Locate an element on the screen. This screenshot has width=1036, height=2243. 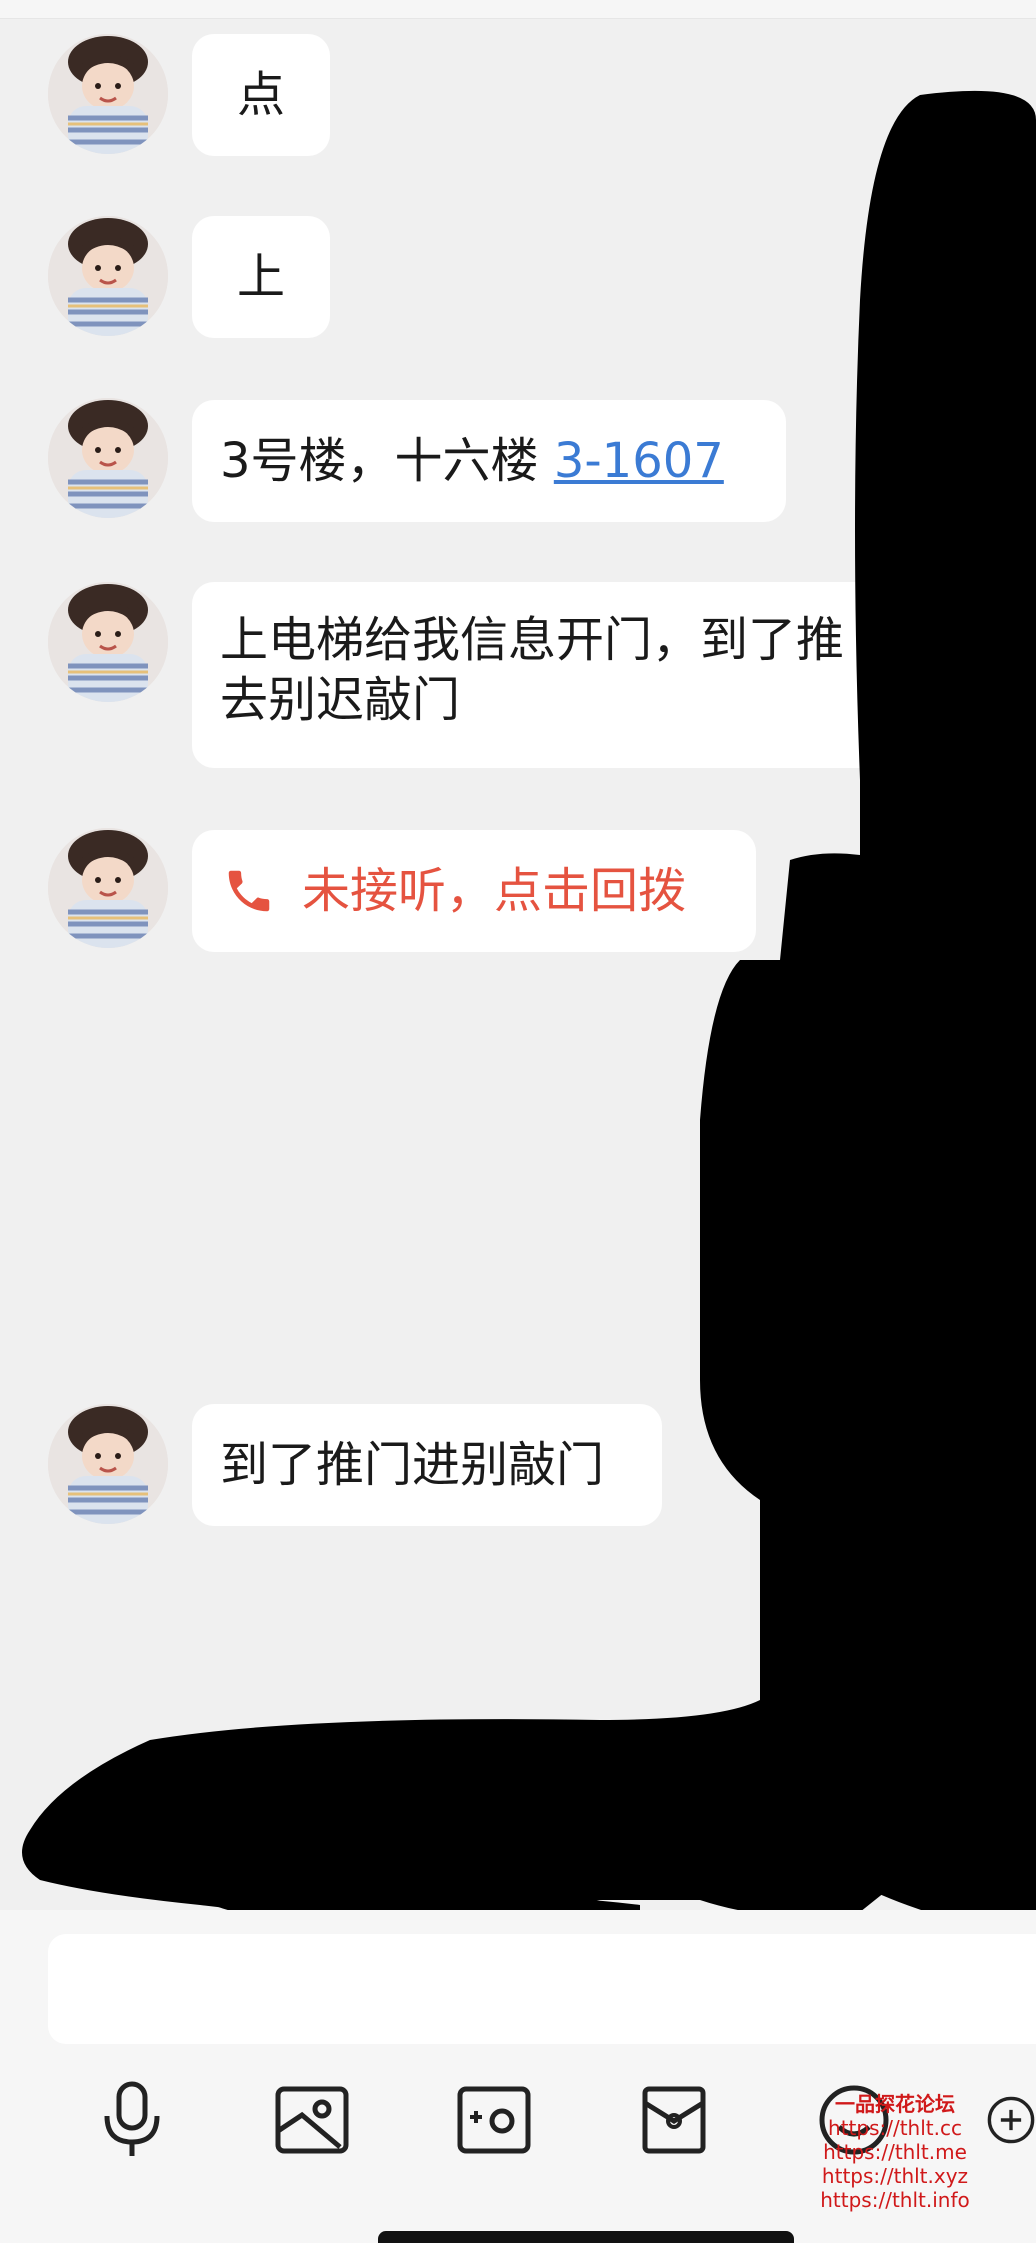
plus-icon is located at coordinates (1011, 2120).